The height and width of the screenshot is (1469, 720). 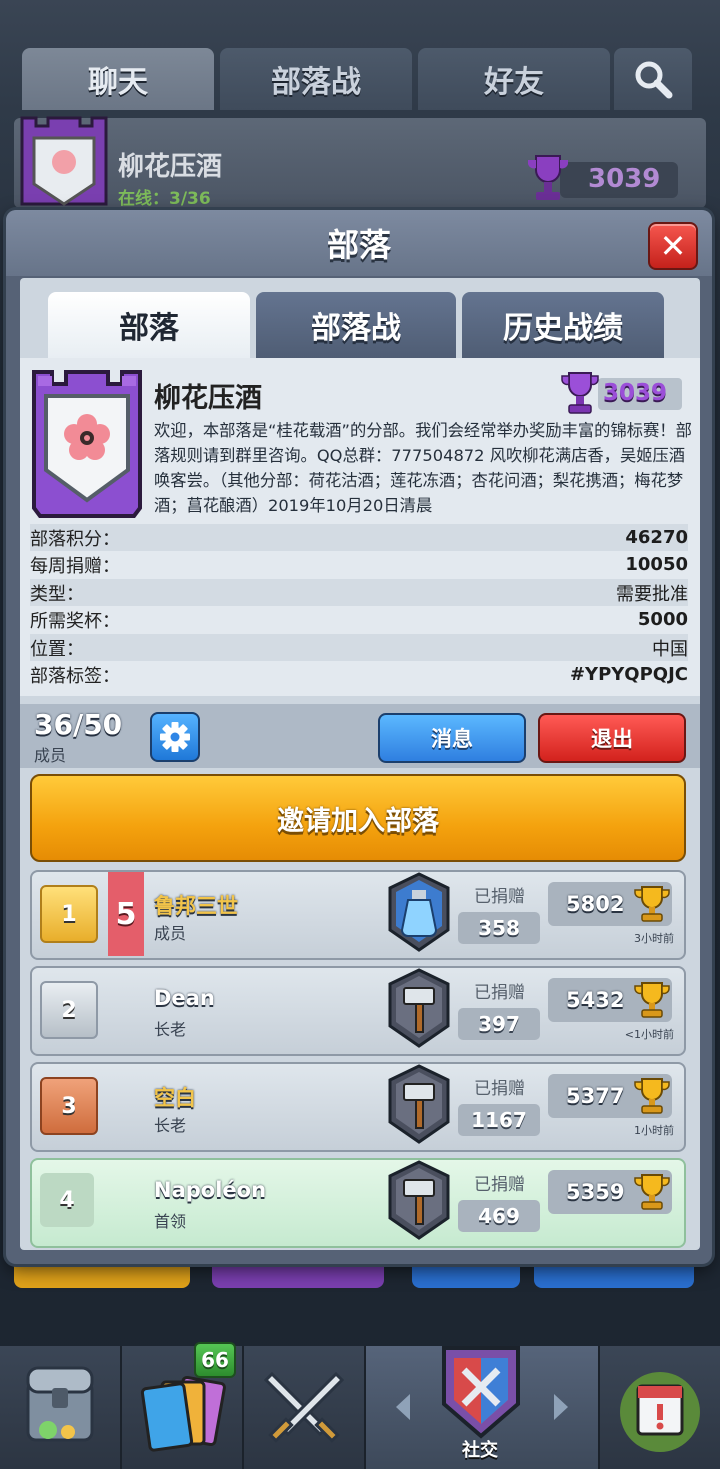 What do you see at coordinates (118, 79) in the screenshot?
I see `tab-chat: 聊天` at bounding box center [118, 79].